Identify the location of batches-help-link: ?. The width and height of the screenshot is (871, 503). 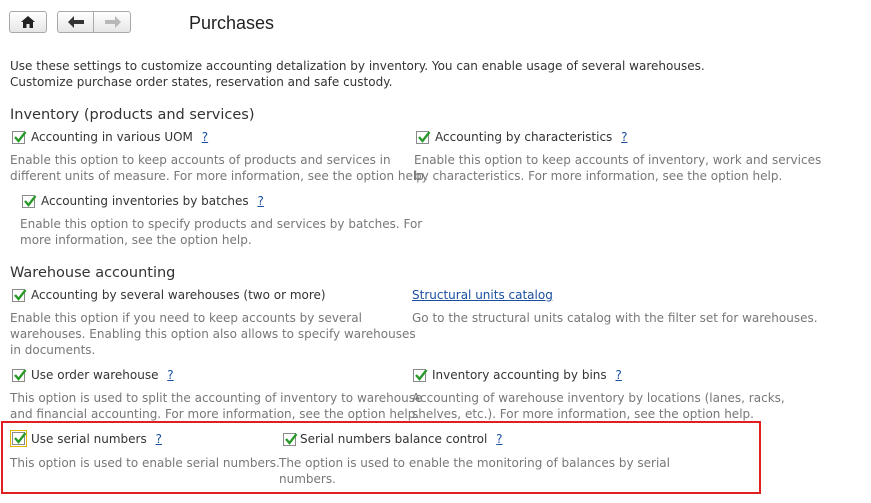
(261, 201).